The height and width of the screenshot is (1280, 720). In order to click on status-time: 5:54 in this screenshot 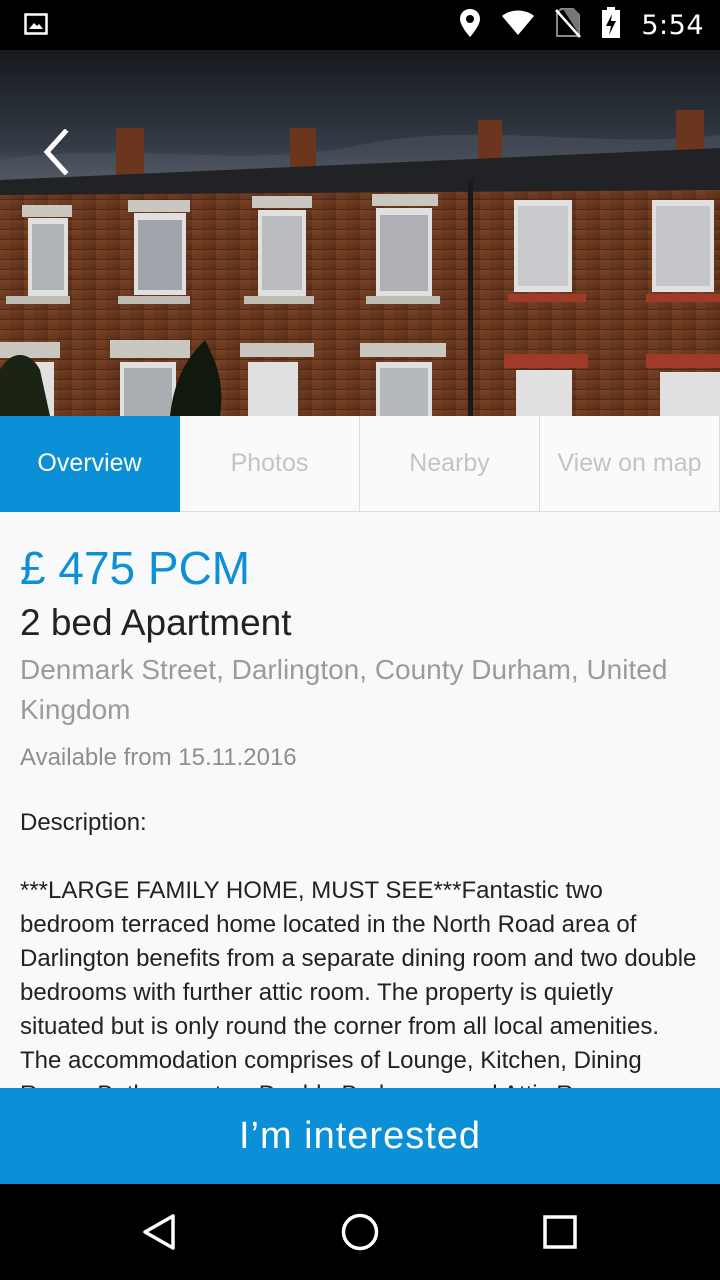, I will do `click(672, 25)`.